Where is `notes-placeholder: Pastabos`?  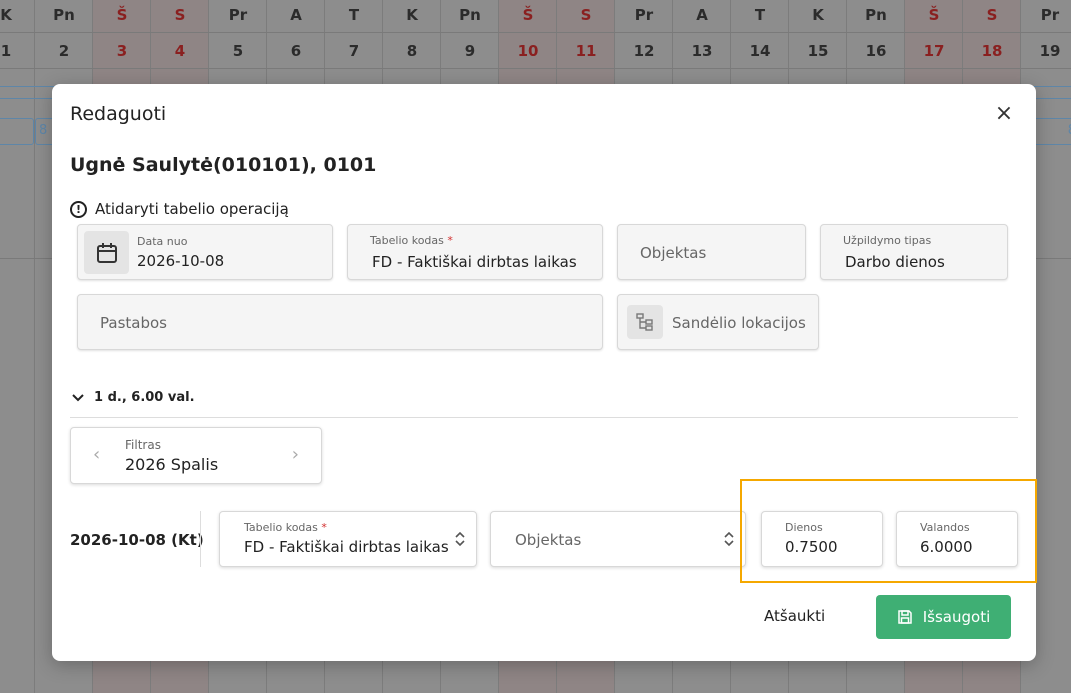 notes-placeholder: Pastabos is located at coordinates (133, 323).